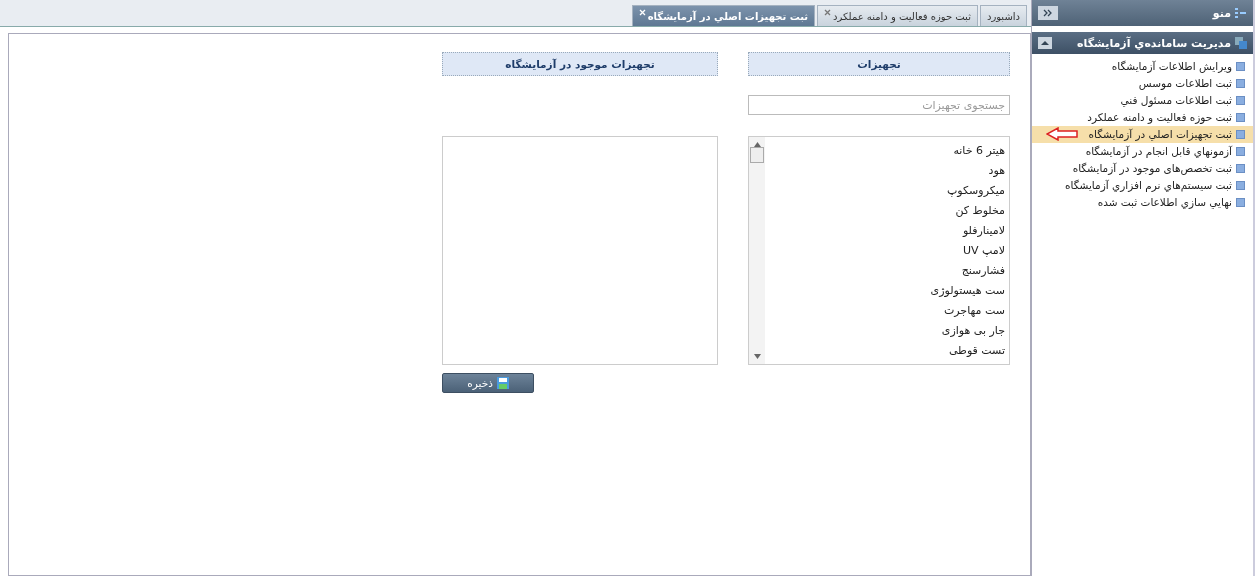  What do you see at coordinates (1221, 13) in the screenshot?
I see `menu-title: منو` at bounding box center [1221, 13].